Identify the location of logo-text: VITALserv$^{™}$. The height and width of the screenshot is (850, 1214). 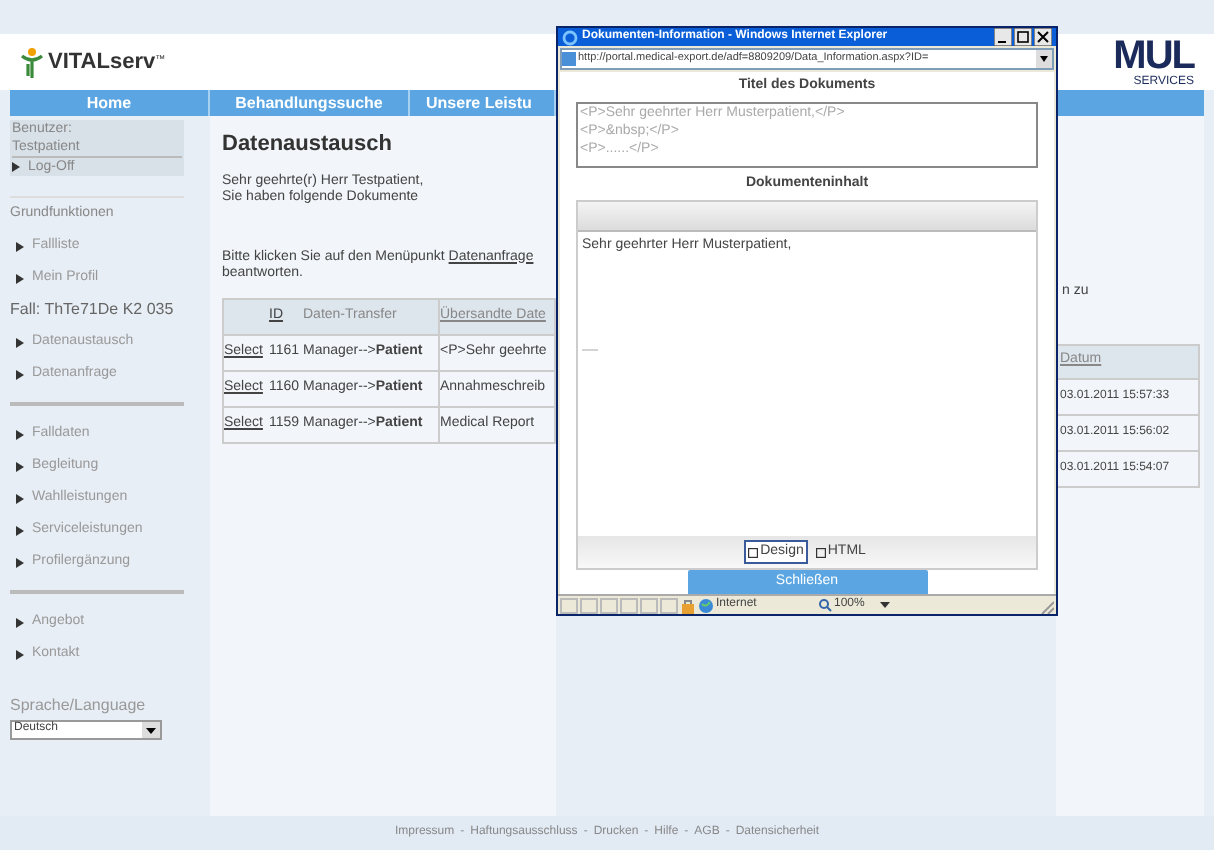
(107, 62).